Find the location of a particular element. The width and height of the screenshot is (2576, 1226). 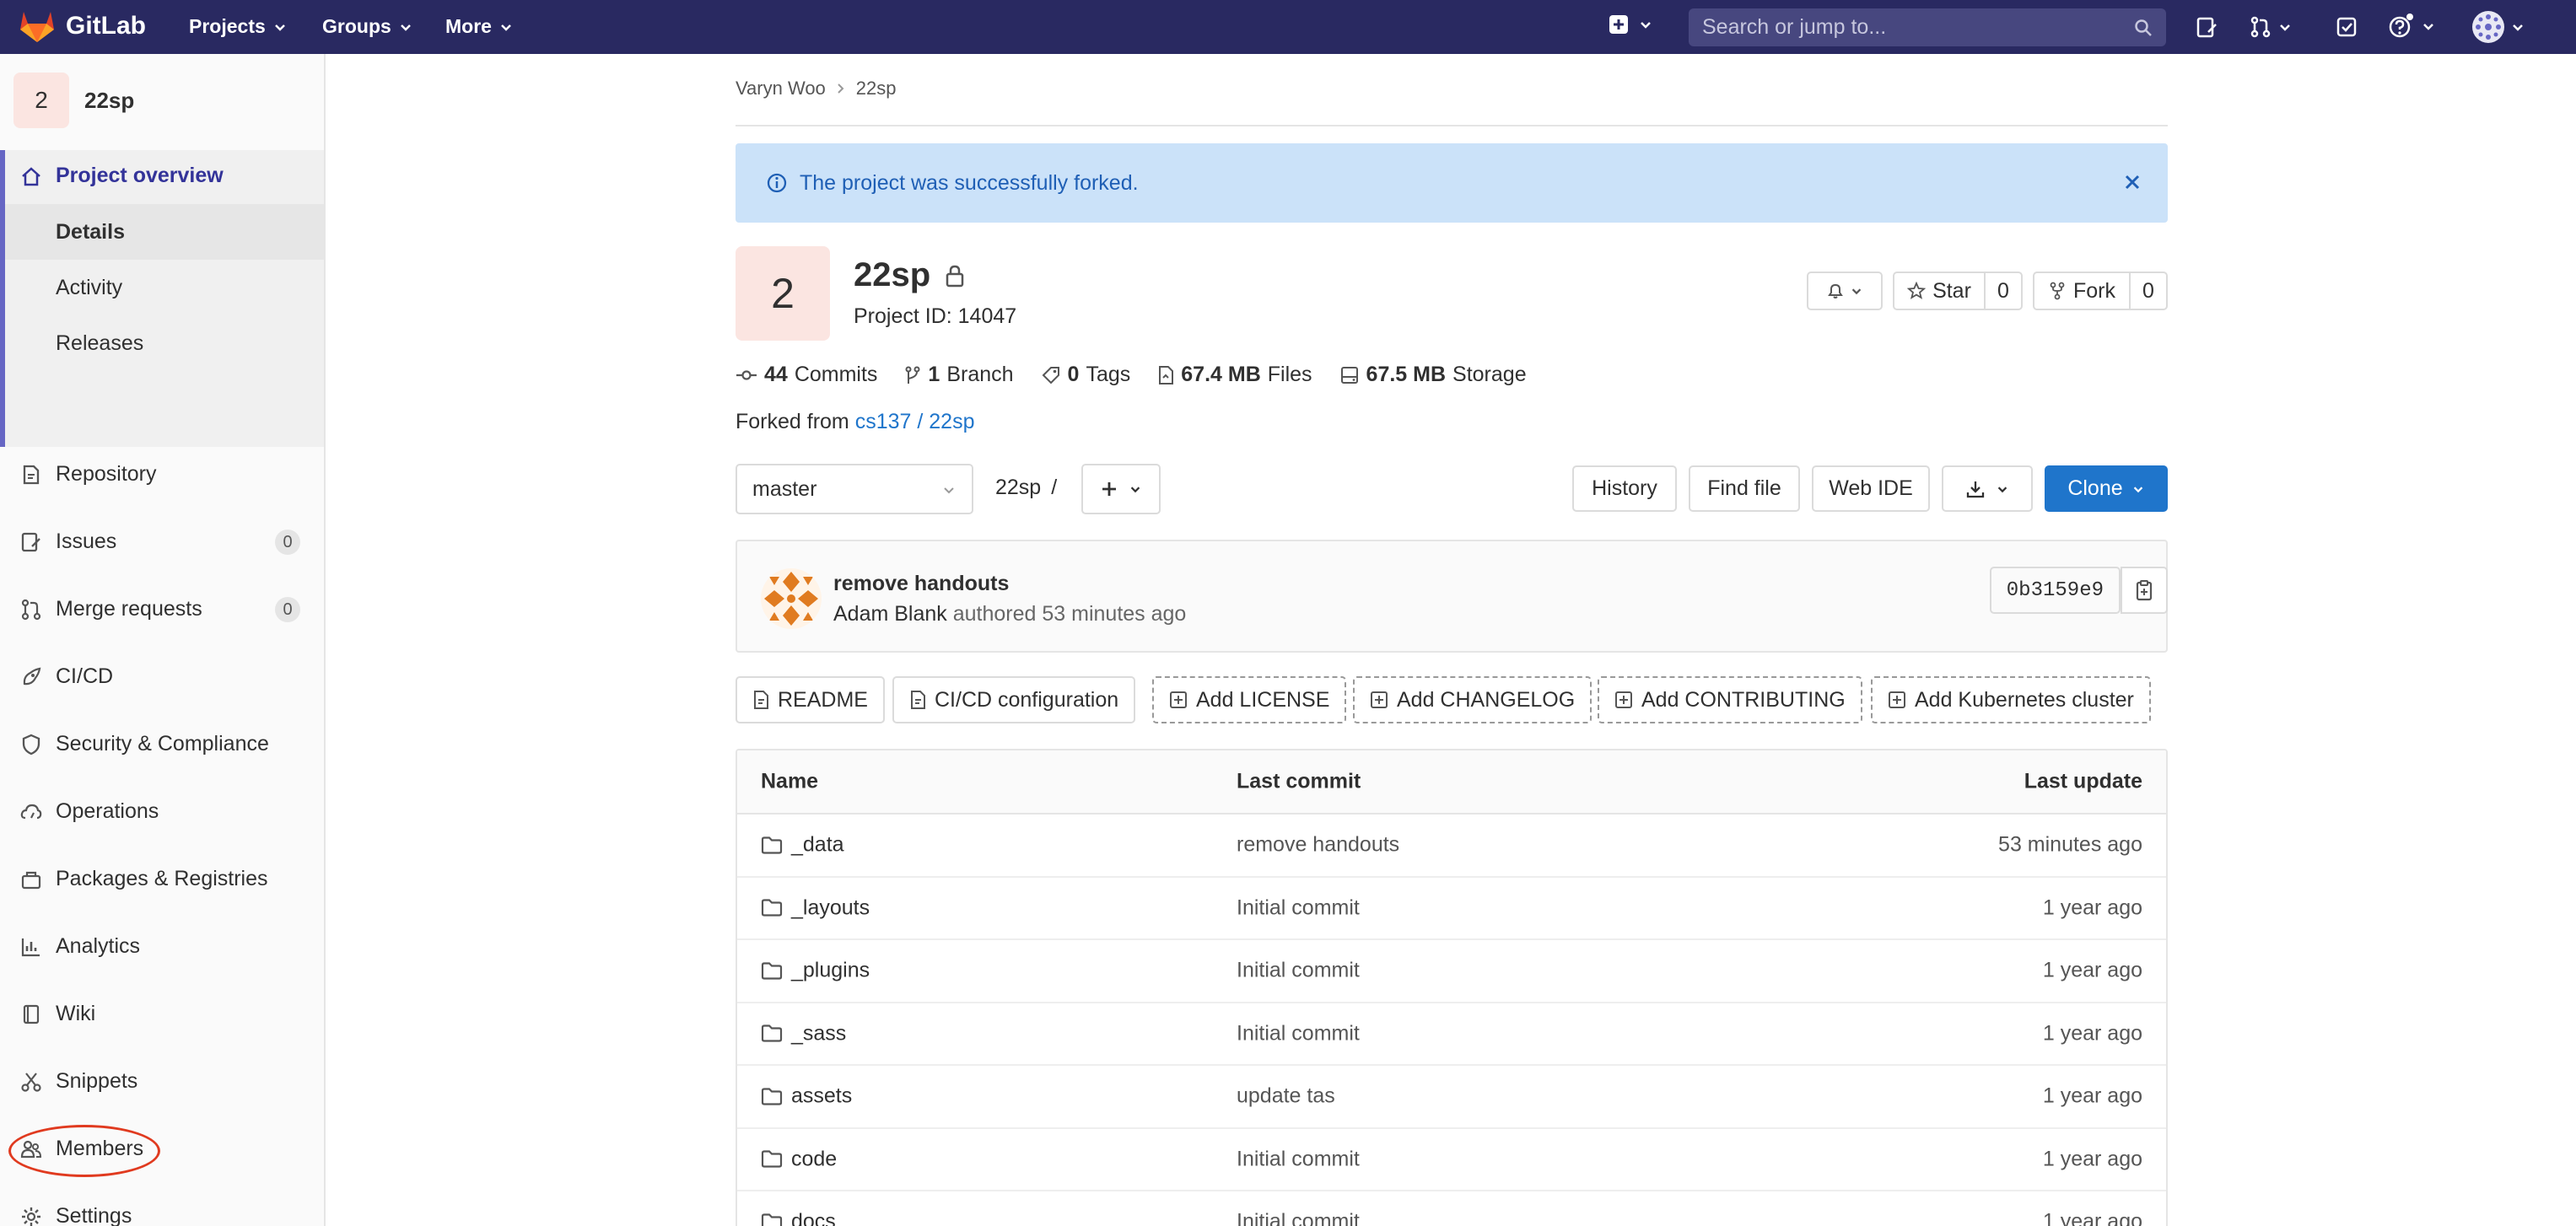

sidebar-item-repository: Repository is located at coordinates (162, 474).